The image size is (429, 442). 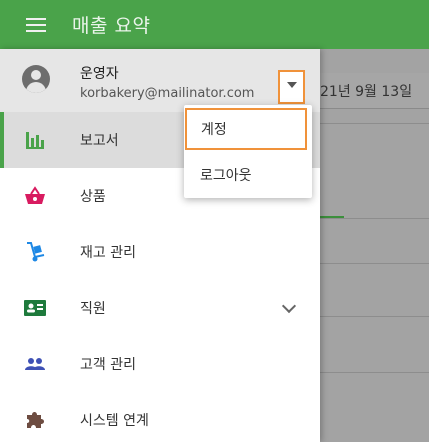 I want to click on page-title: 매출 요약, so click(x=111, y=26).